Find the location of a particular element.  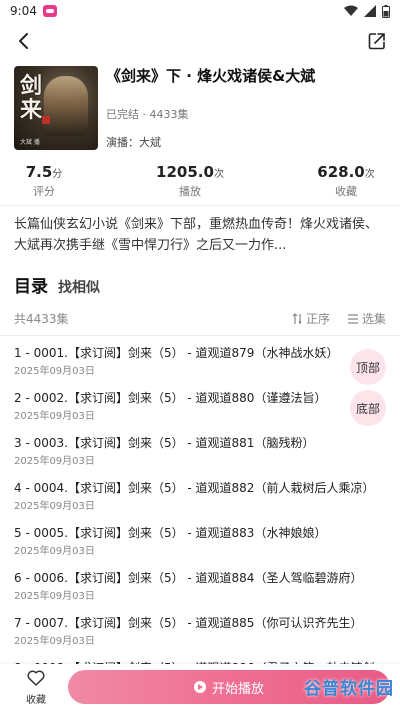

stat-favorites: 628.0次 收藏 is located at coordinates (343, 180).